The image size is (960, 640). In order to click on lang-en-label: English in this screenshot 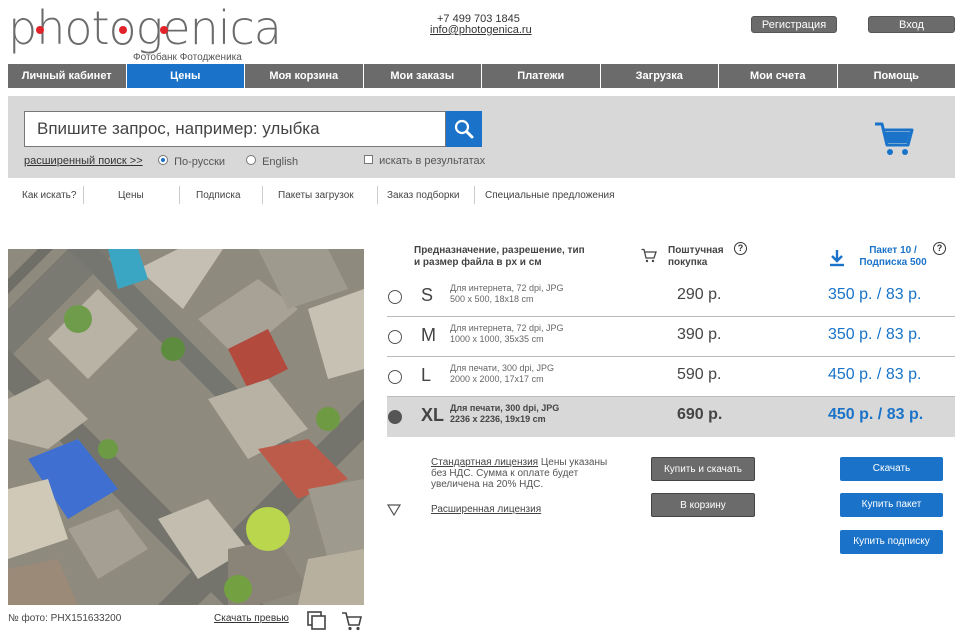, I will do `click(280, 162)`.